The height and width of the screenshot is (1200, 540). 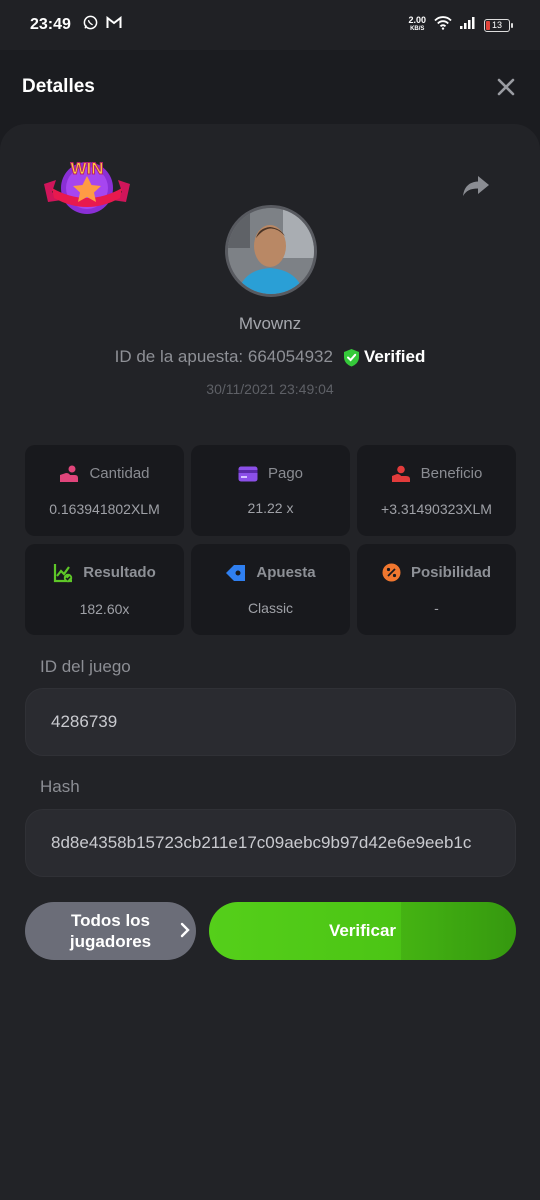 What do you see at coordinates (185, 930) in the screenshot?
I see `chevron-right-icon` at bounding box center [185, 930].